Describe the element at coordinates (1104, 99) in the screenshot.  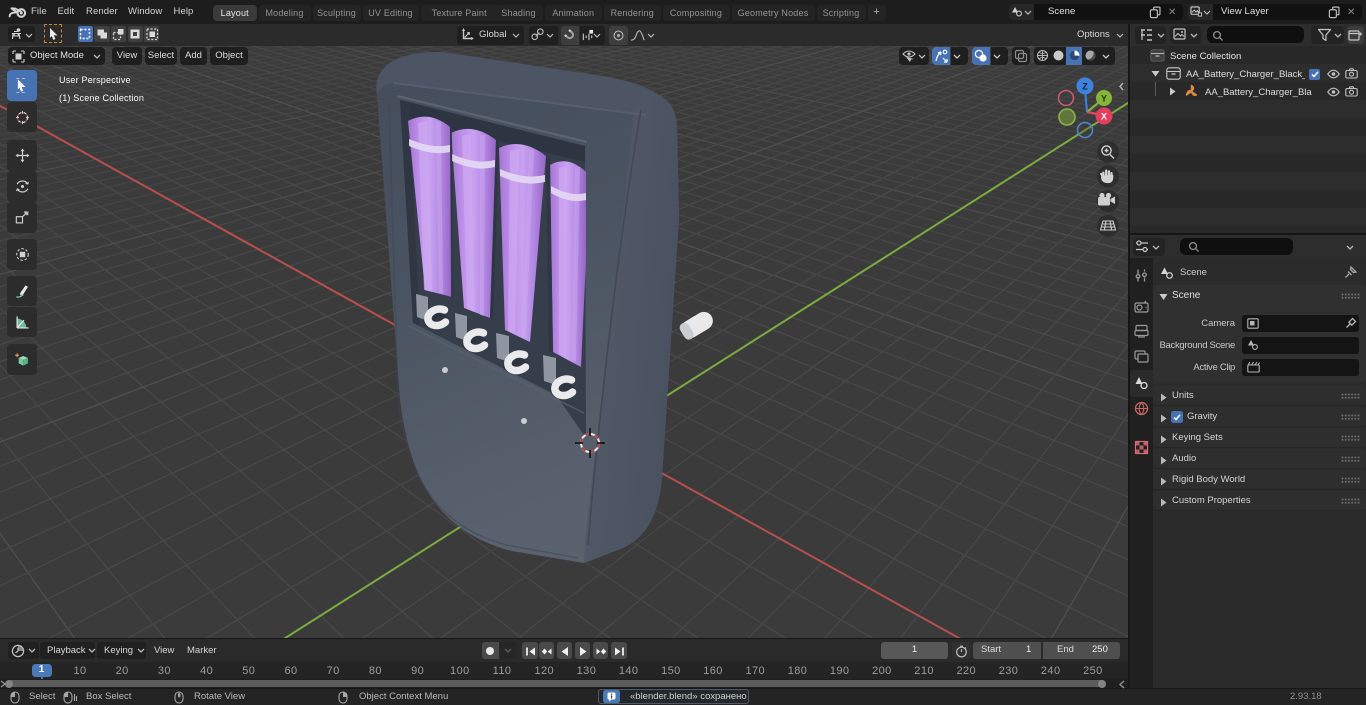
I see `svg-text: Y` at that location.